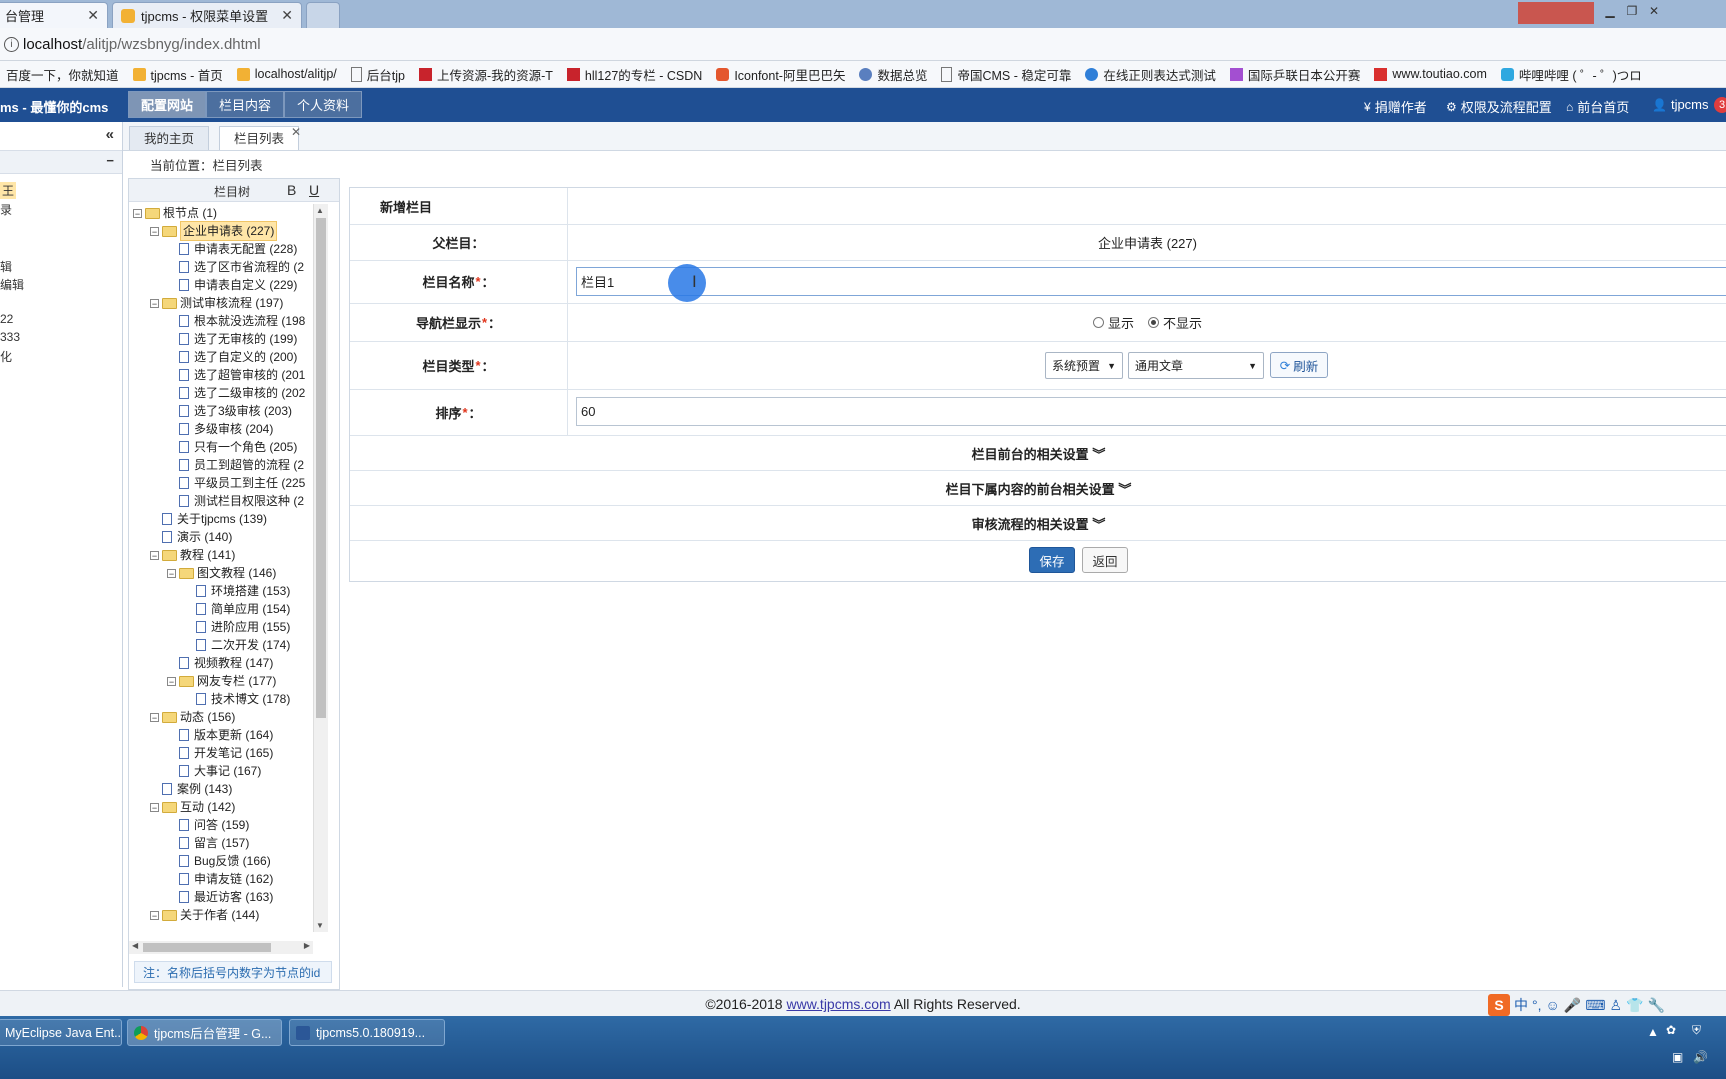 The height and width of the screenshot is (1079, 1726). I want to click on sidebar-item: 王, so click(8, 190).